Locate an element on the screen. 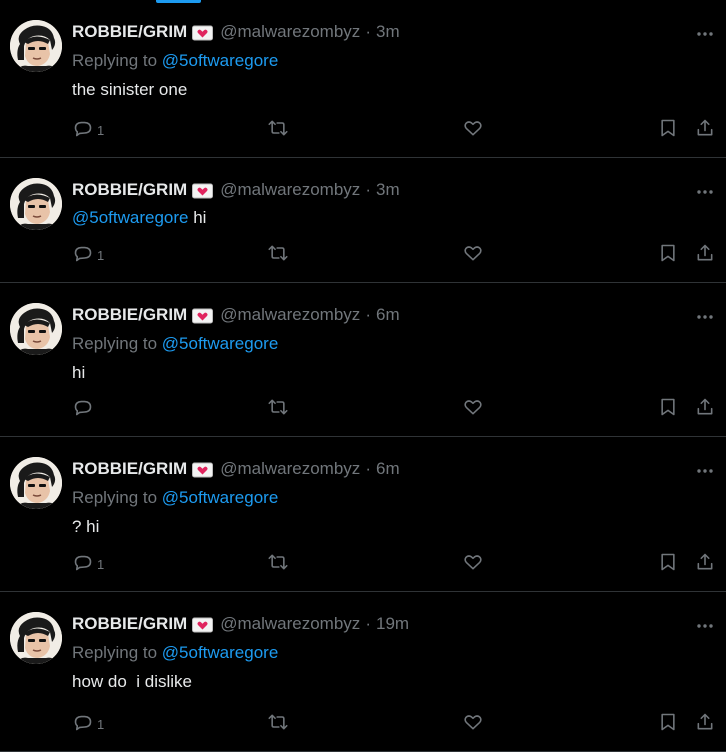 The height and width of the screenshot is (752, 726). tweet-body: ? hi is located at coordinates (86, 526).